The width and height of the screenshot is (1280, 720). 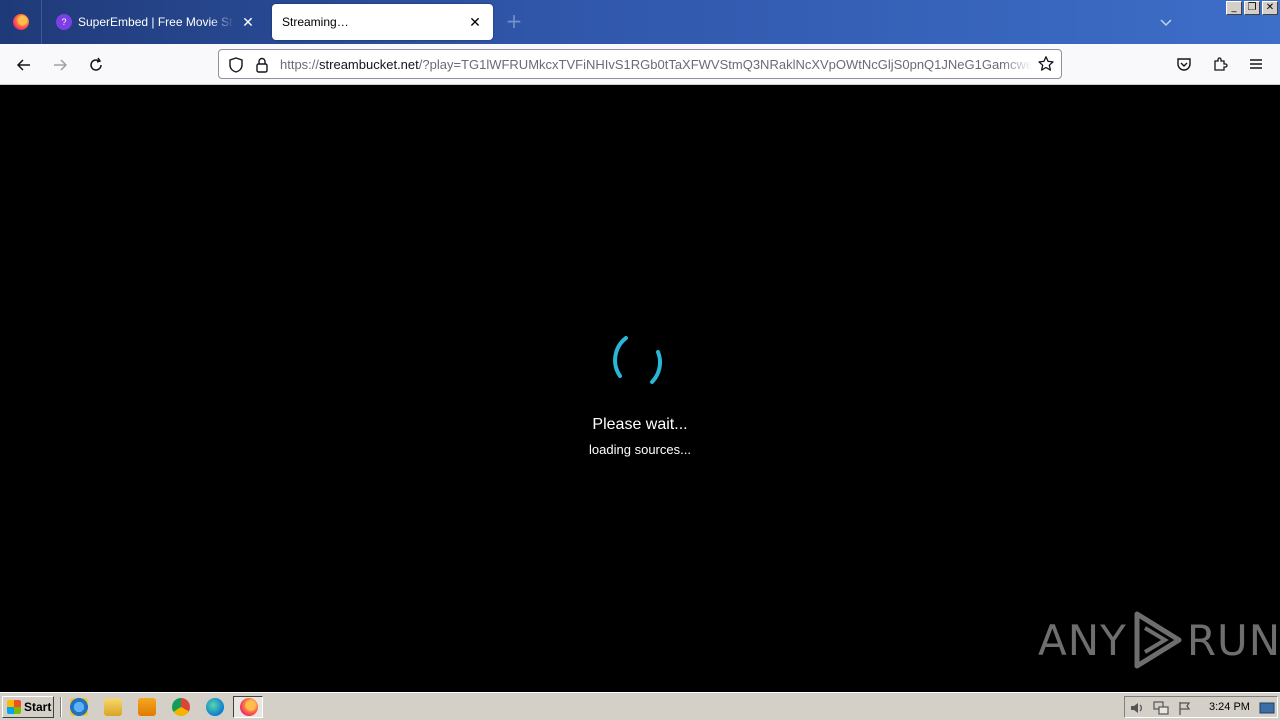 I want to click on show-desktop-icon, so click(x=1267, y=708).